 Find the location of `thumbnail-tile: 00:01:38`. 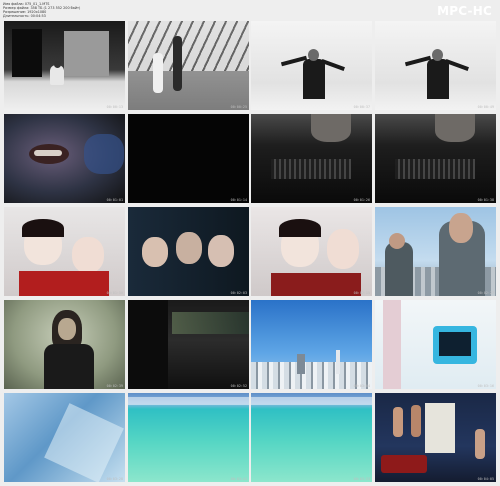

thumbnail-tile: 00:01:38 is located at coordinates (435, 158).